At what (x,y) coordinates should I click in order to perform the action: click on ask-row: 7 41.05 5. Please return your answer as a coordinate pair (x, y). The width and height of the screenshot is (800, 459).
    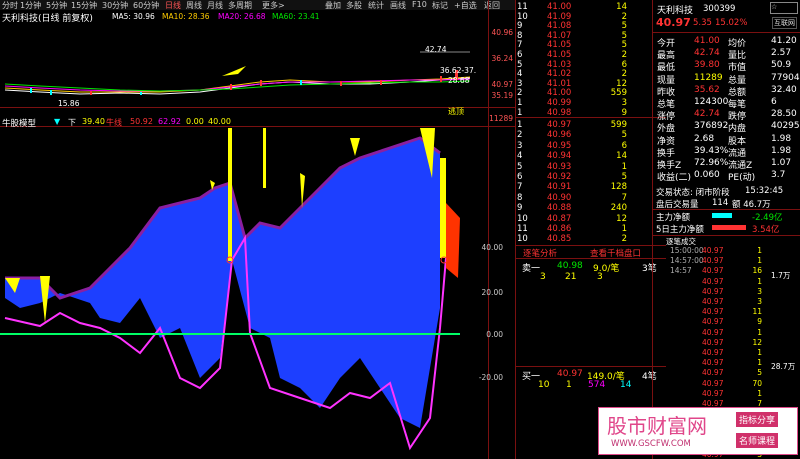
    Looking at the image, I should click on (587, 45).